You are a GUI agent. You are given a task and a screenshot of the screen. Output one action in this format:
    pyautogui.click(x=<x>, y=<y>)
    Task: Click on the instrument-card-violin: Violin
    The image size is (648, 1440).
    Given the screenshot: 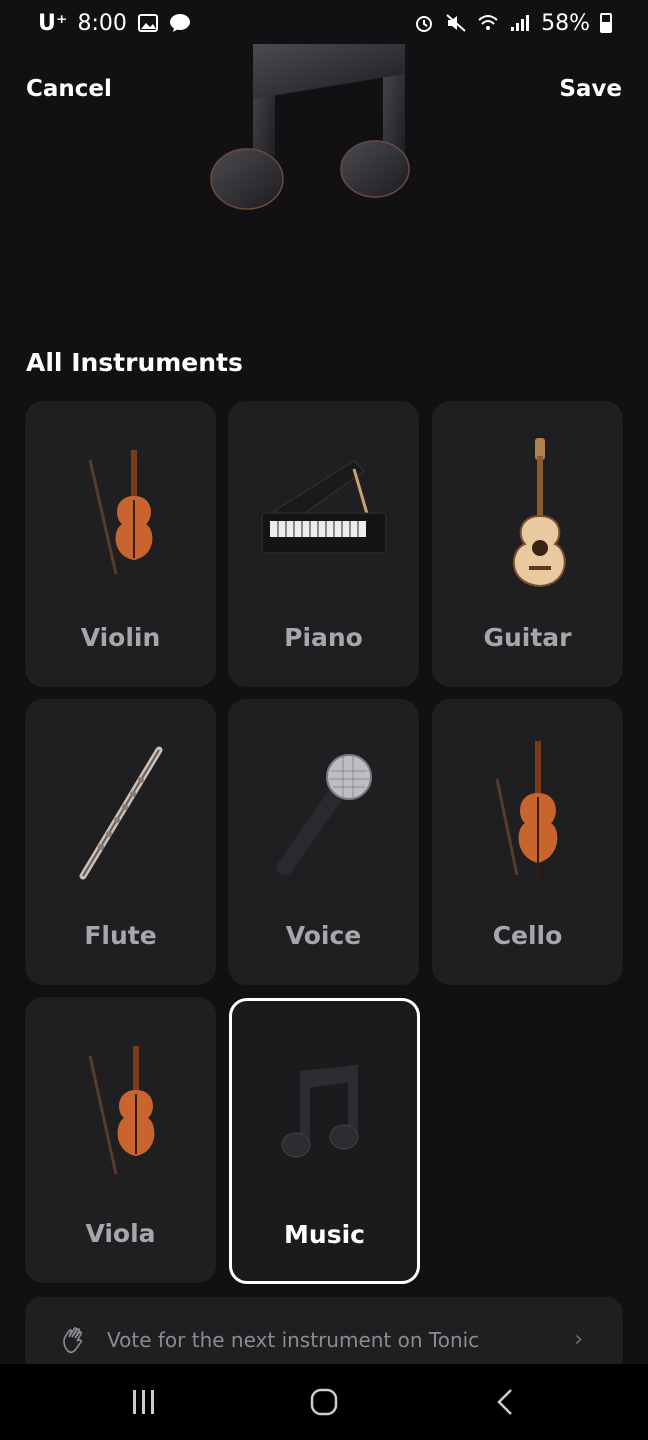 What is the action you would take?
    pyautogui.click(x=120, y=544)
    